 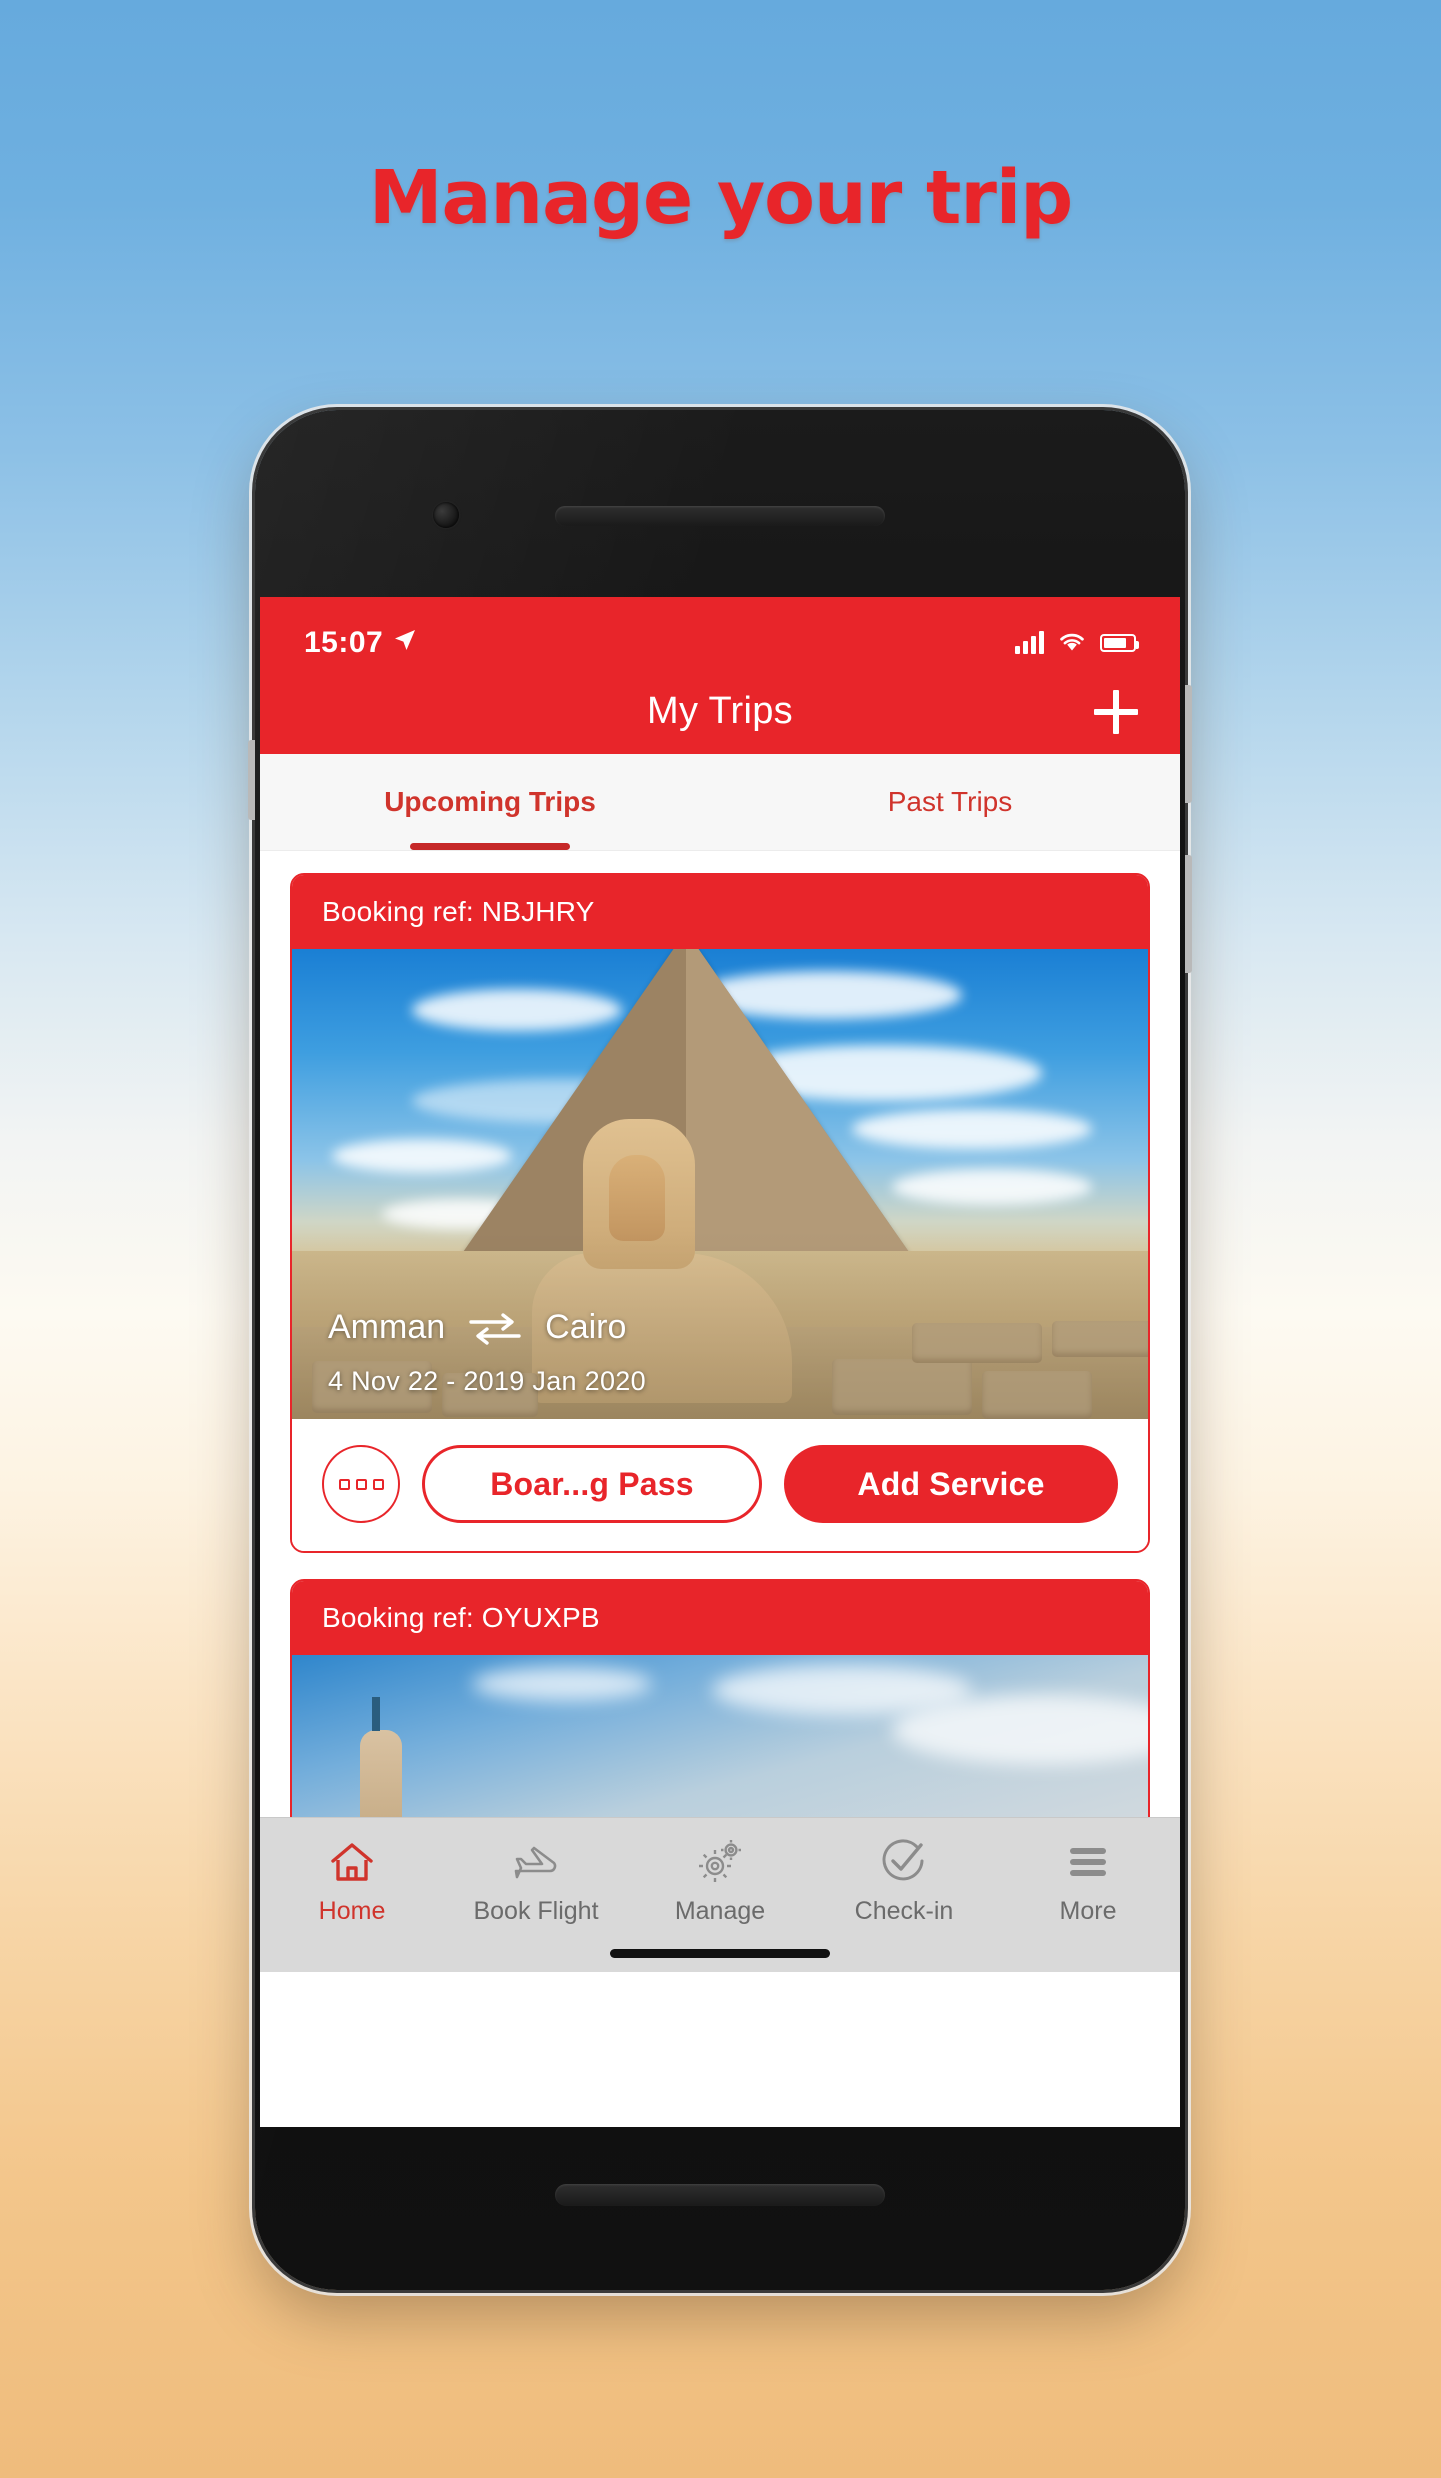 I want to click on nav-item-manage: Manage, so click(x=720, y=1881).